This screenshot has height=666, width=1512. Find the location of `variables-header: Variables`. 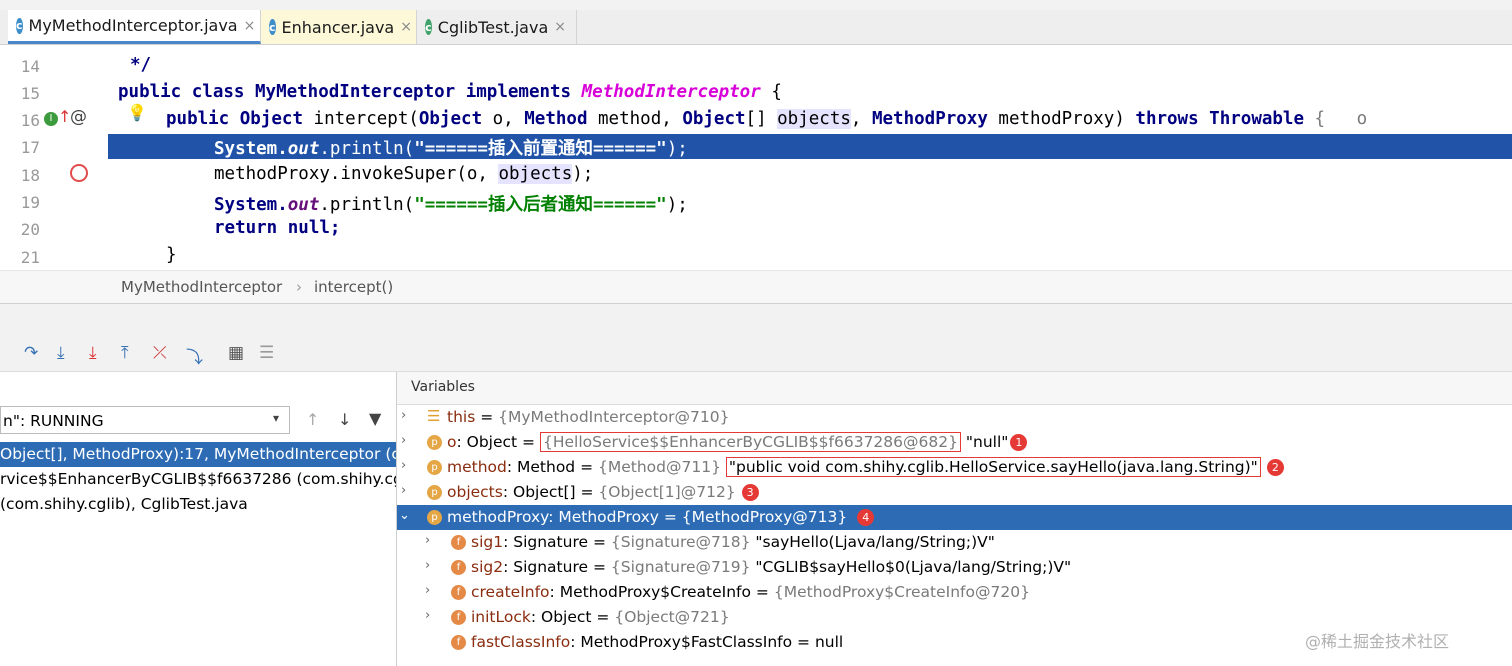

variables-header: Variables is located at coordinates (954, 388).